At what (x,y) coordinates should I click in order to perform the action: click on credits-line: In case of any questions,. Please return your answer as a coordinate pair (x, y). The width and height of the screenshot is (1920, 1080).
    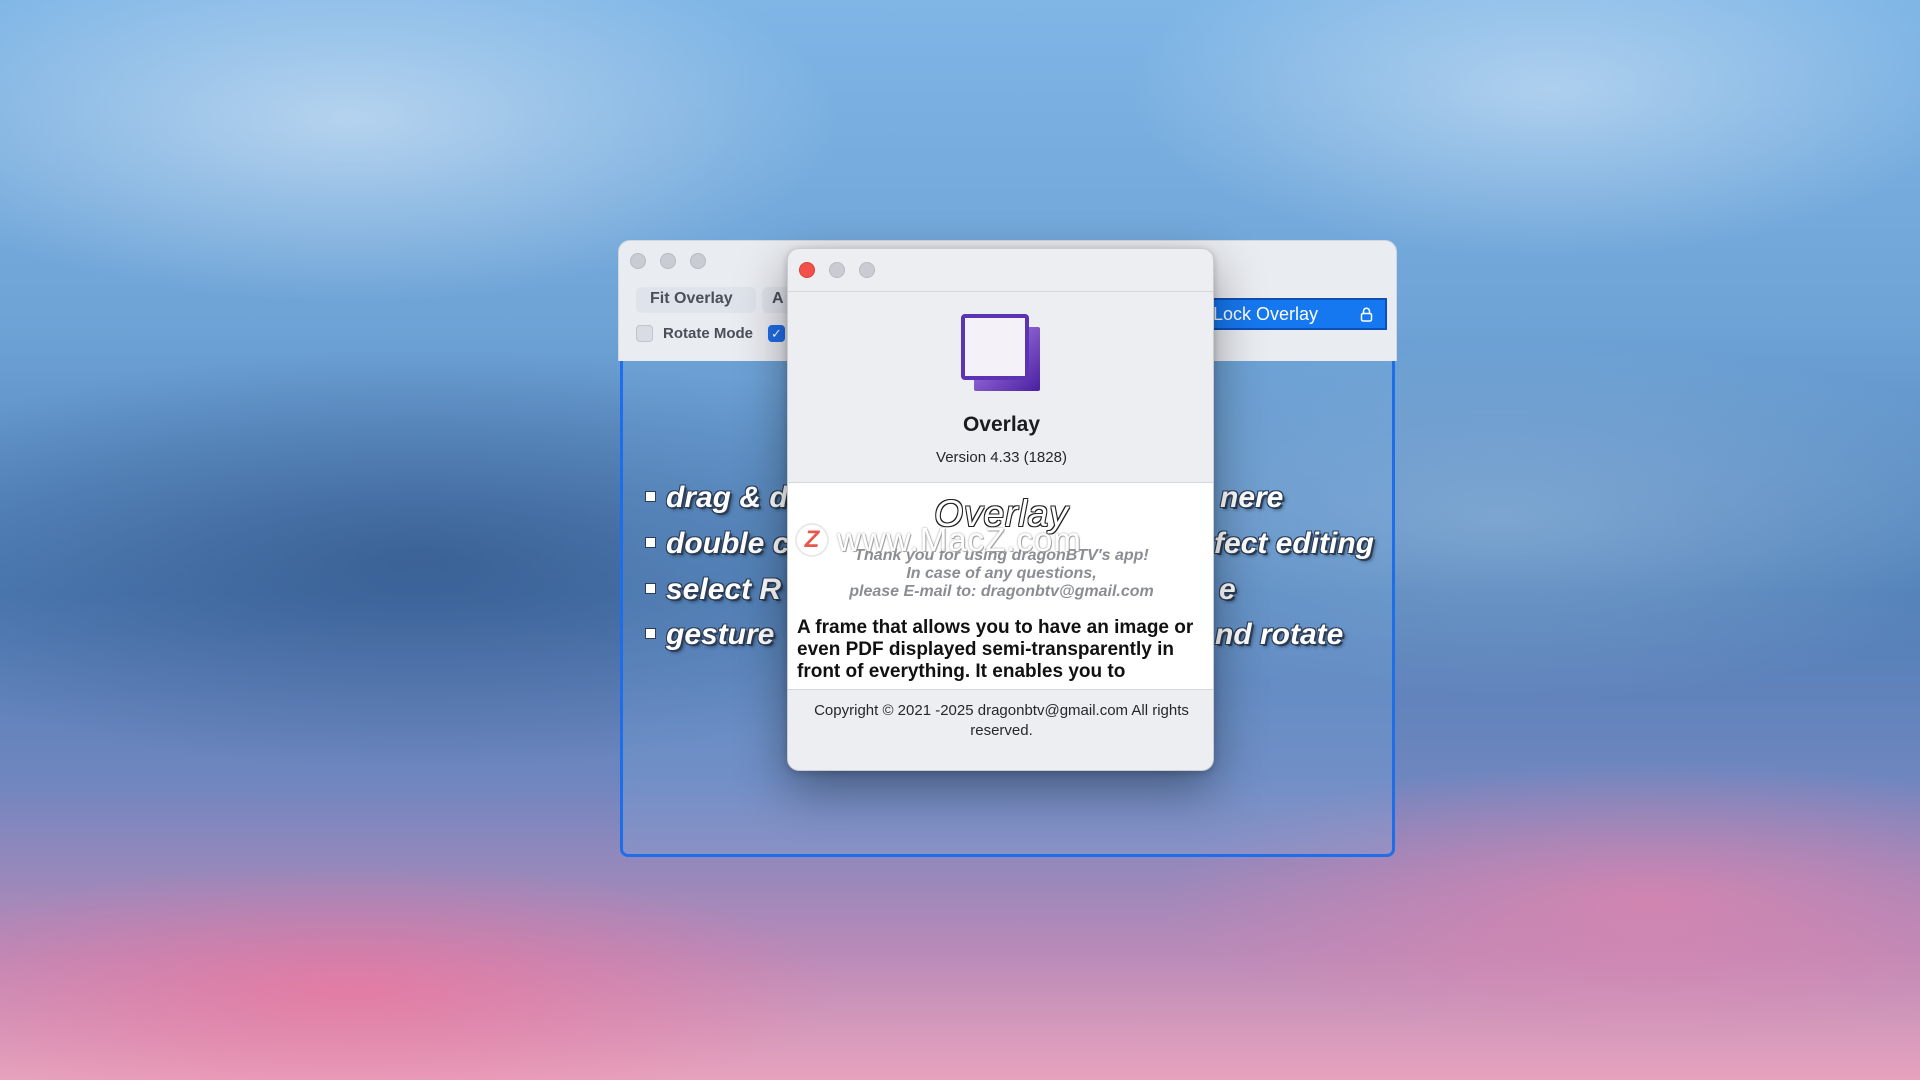
    Looking at the image, I should click on (1001, 573).